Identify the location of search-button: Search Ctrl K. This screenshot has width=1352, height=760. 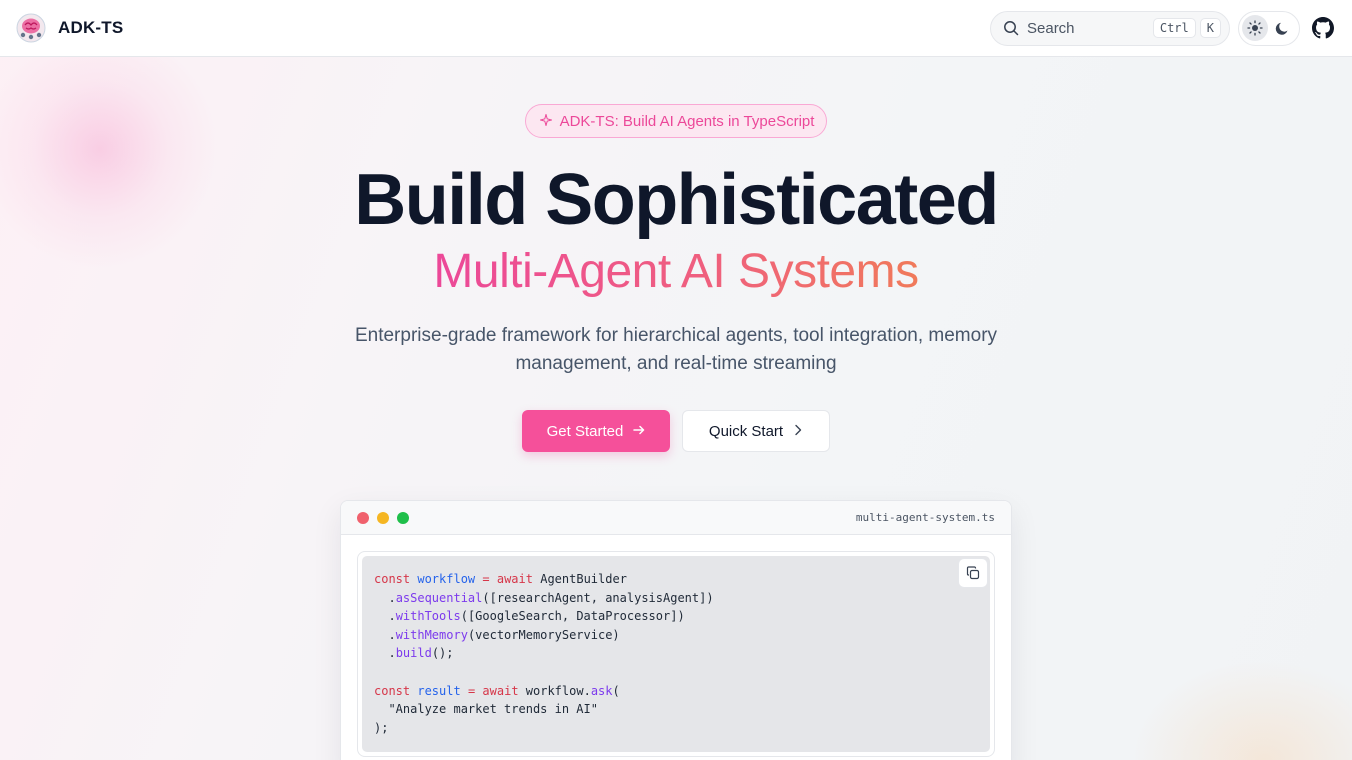
(1110, 28).